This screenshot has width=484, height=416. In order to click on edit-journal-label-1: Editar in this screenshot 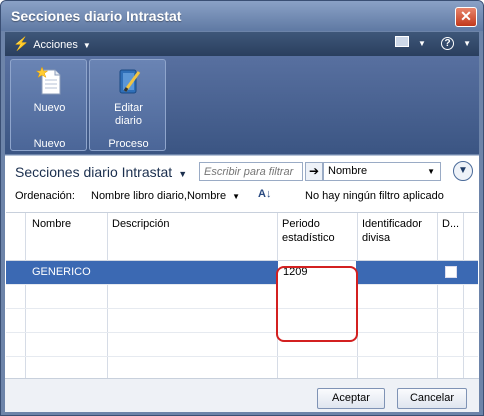, I will do `click(128, 108)`.